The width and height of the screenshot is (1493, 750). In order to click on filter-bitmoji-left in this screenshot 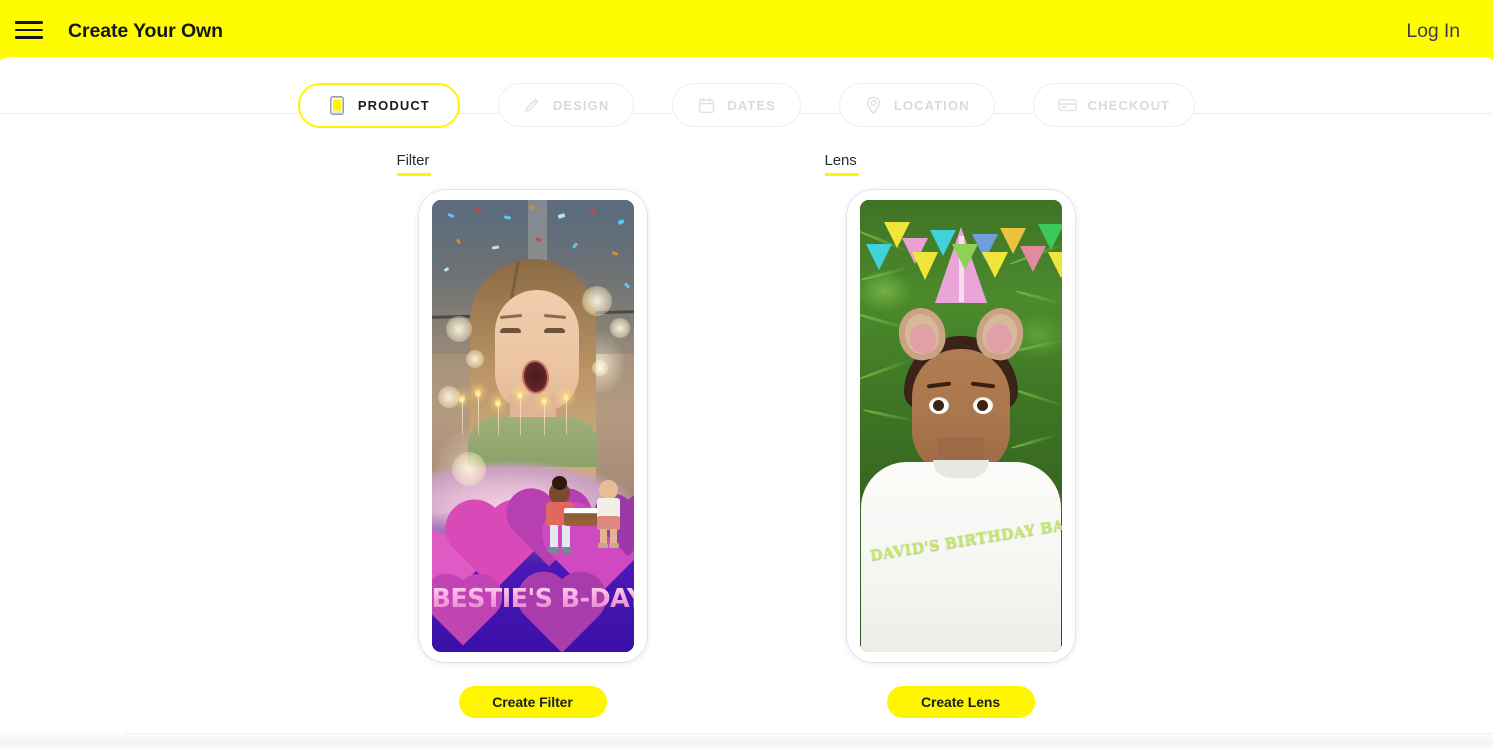, I will do `click(569, 516)`.